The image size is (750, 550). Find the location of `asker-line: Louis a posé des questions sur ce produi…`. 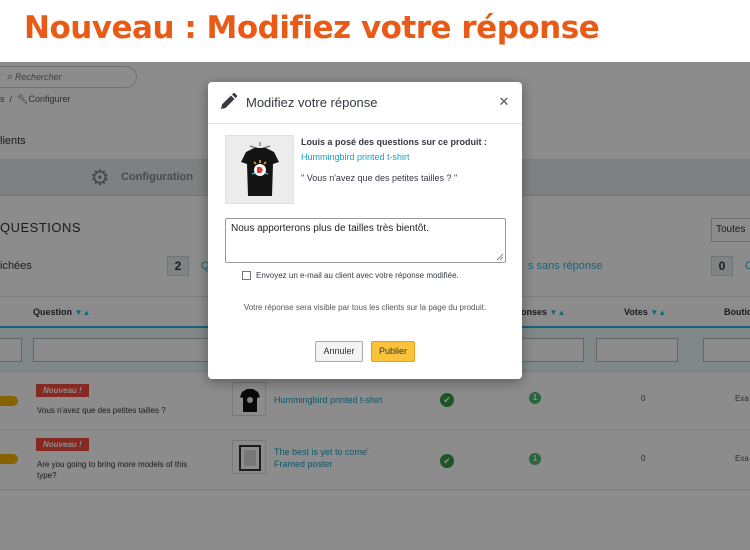

asker-line: Louis a posé des questions sur ce produi… is located at coordinates (394, 142).